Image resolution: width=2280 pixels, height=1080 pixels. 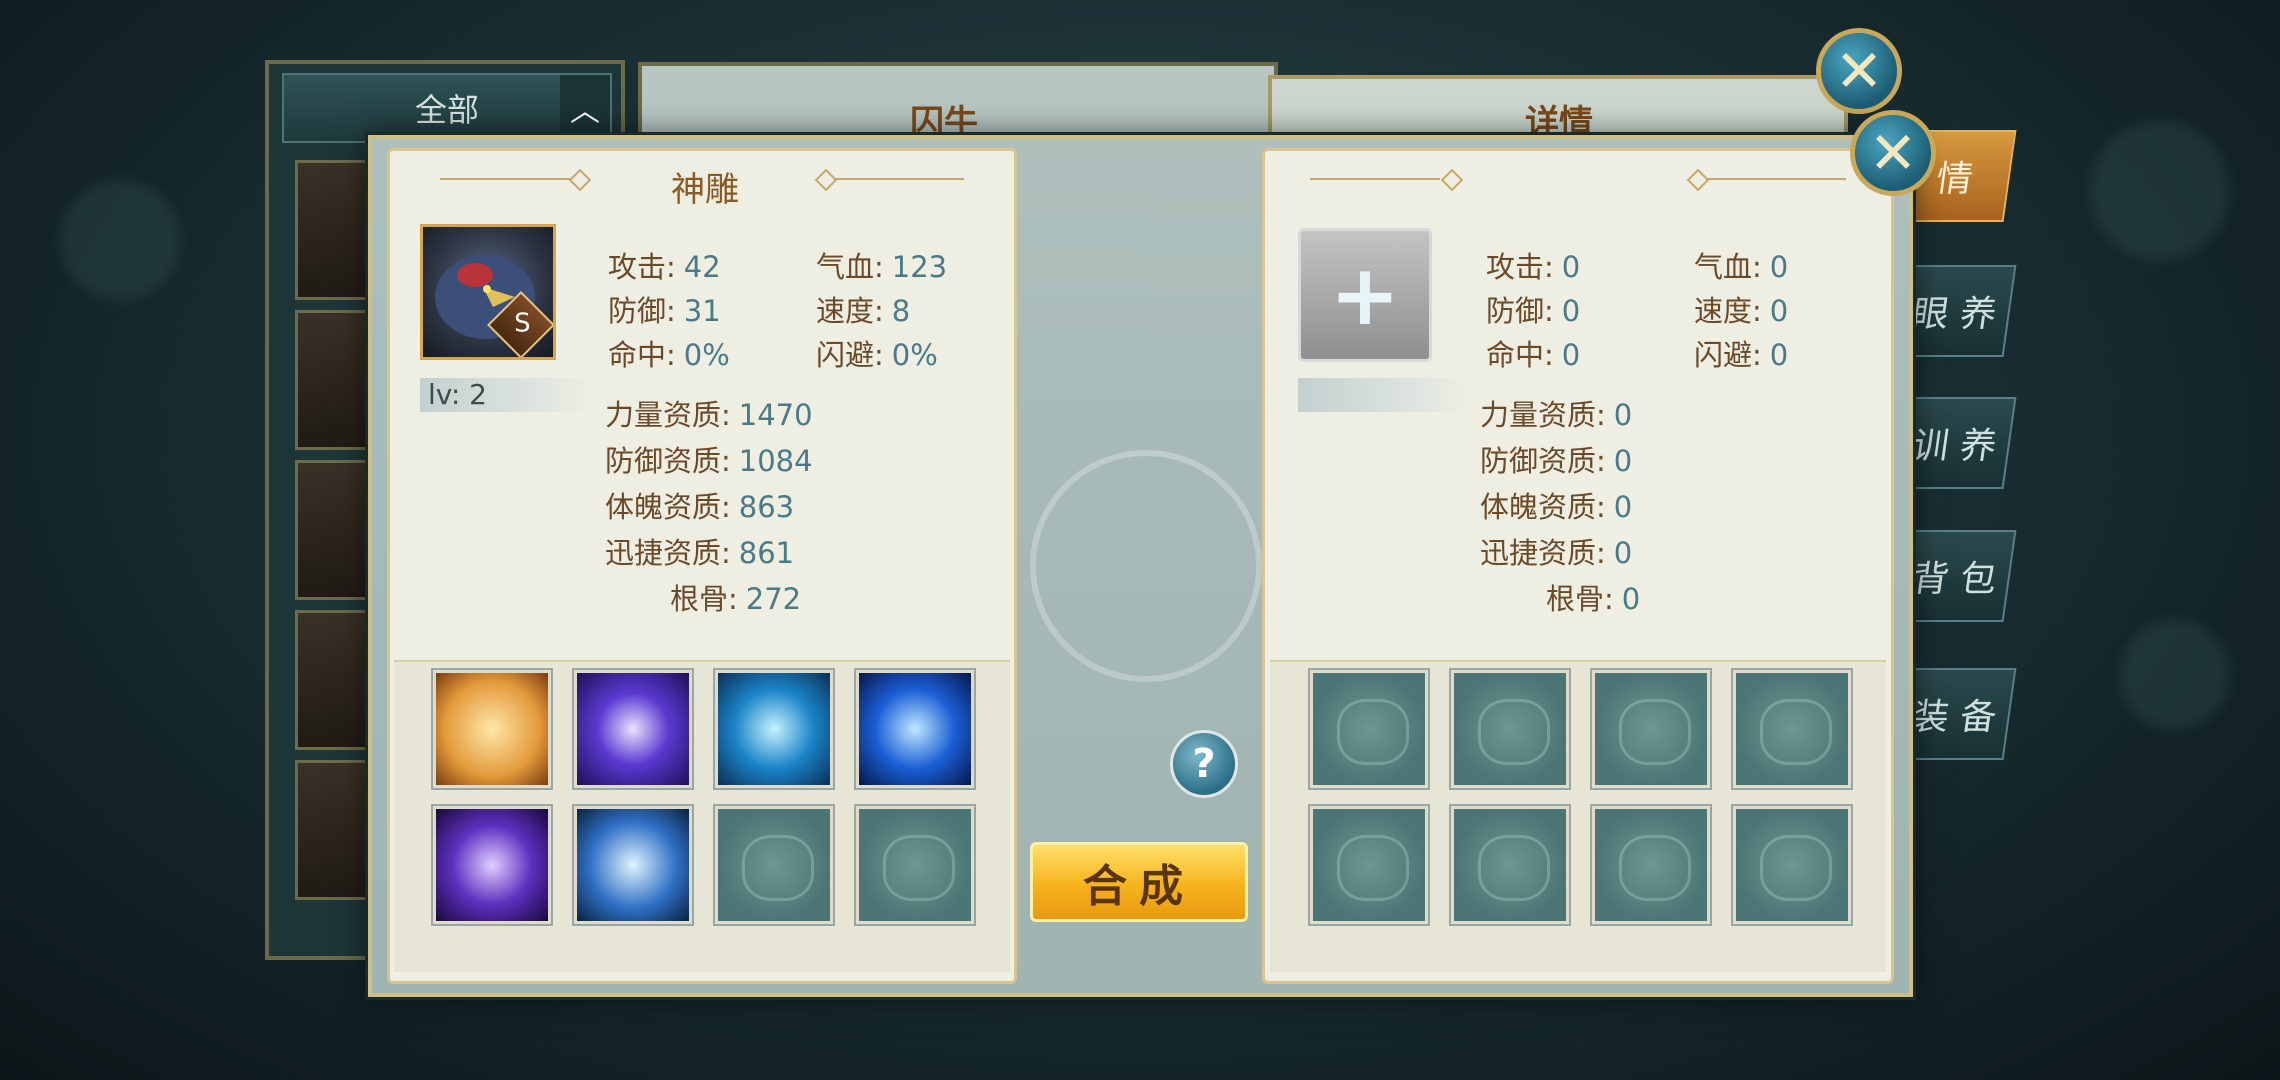 What do you see at coordinates (1741, 311) in the screenshot?
I see `stat-speed: 速度: 0` at bounding box center [1741, 311].